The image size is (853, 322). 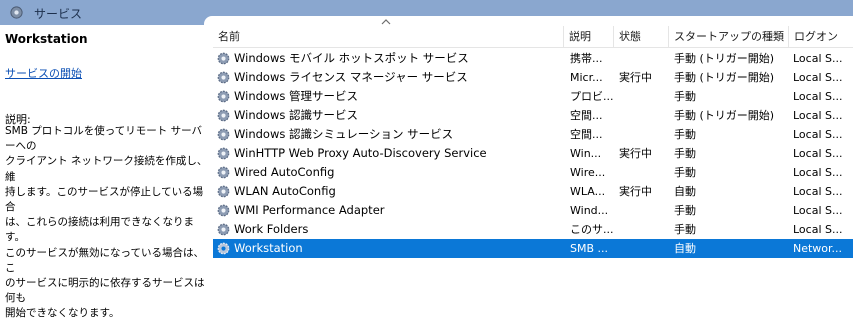 I want to click on service-name: Wired AutoConfig, so click(x=284, y=172).